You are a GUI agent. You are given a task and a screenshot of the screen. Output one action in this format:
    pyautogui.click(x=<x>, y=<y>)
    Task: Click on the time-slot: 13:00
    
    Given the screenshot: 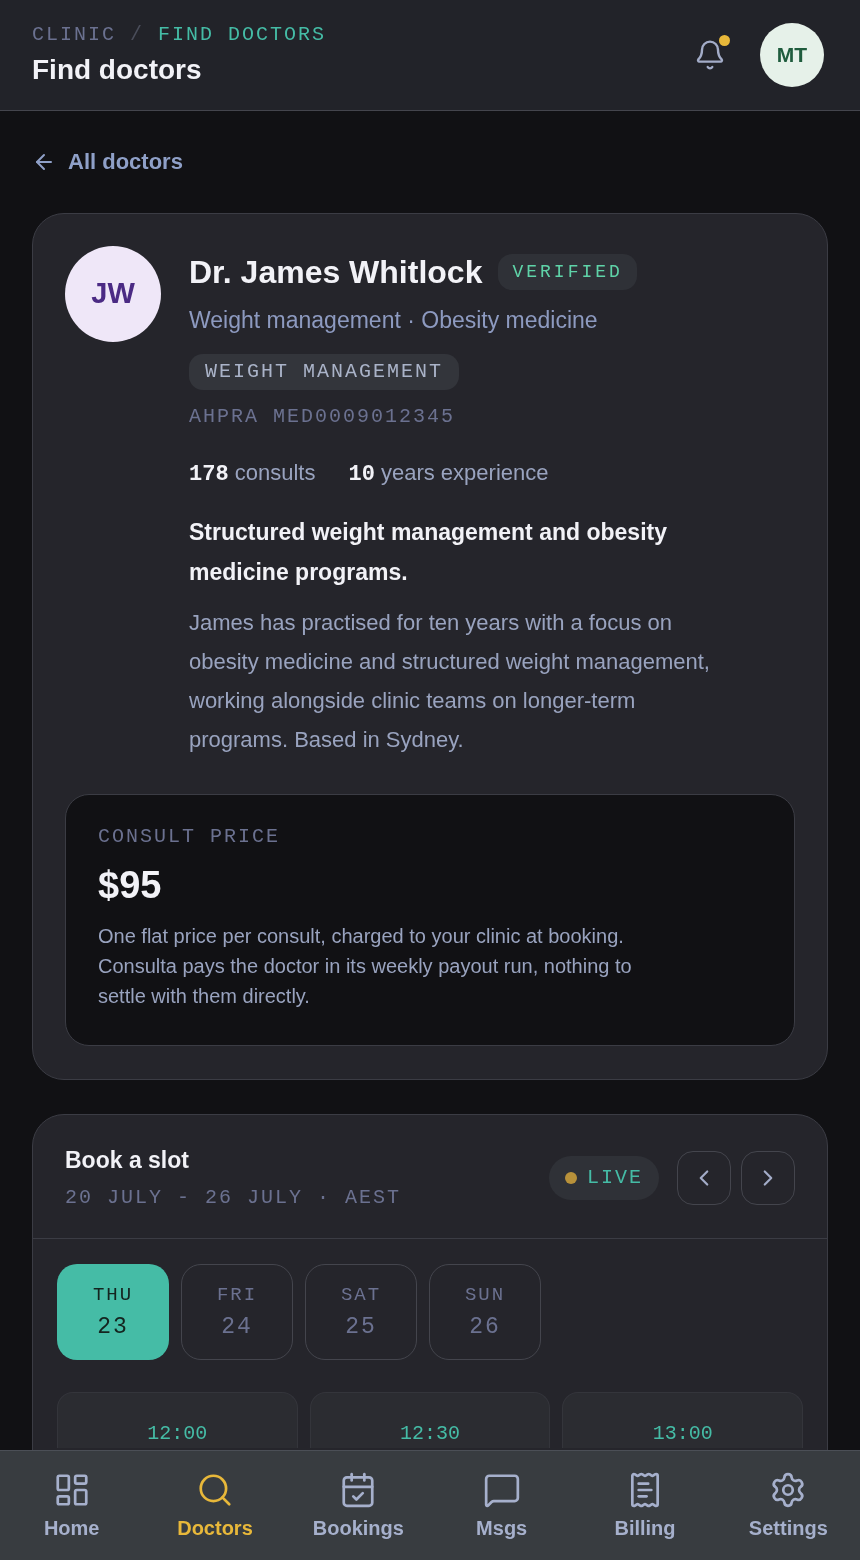 What is the action you would take?
    pyautogui.click(x=682, y=1420)
    